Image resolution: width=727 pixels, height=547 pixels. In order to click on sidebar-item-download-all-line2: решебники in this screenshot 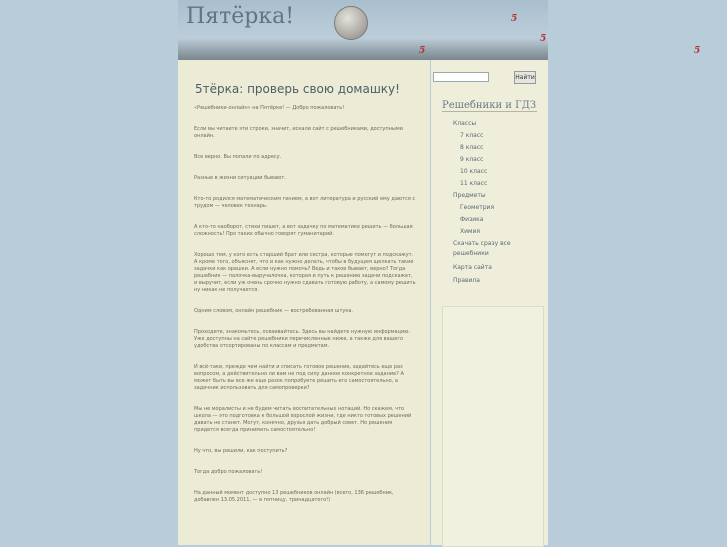, I will do `click(471, 254)`.